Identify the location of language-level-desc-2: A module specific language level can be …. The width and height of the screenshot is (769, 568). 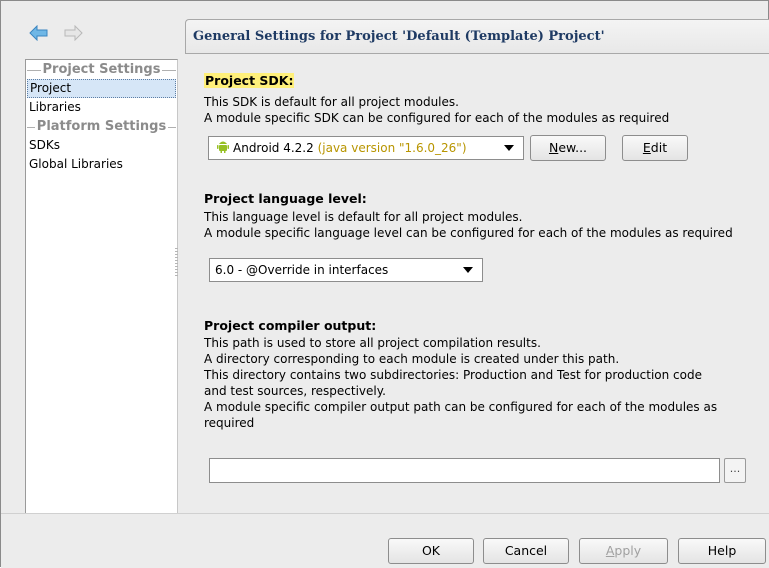
(468, 233).